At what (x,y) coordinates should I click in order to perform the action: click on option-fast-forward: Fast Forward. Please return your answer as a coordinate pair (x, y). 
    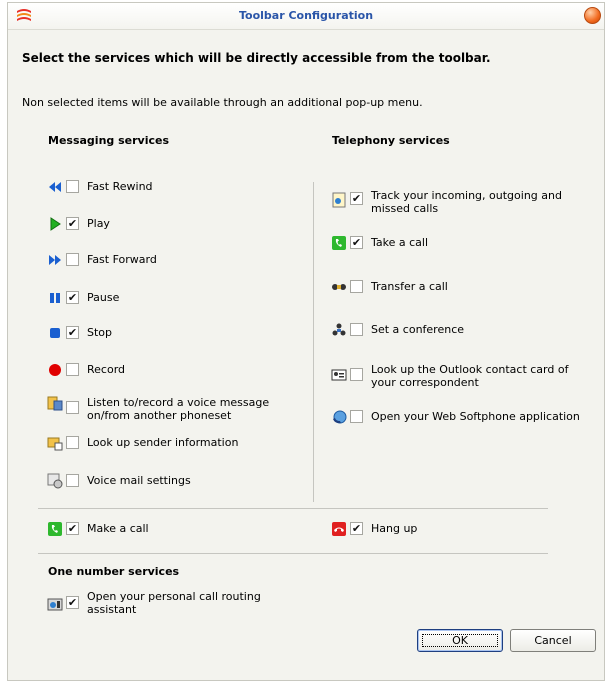
    Looking at the image, I should click on (172, 260).